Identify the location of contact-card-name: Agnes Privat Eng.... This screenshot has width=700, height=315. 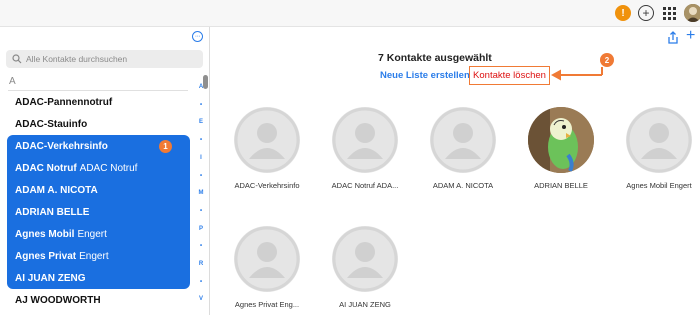
(267, 304).